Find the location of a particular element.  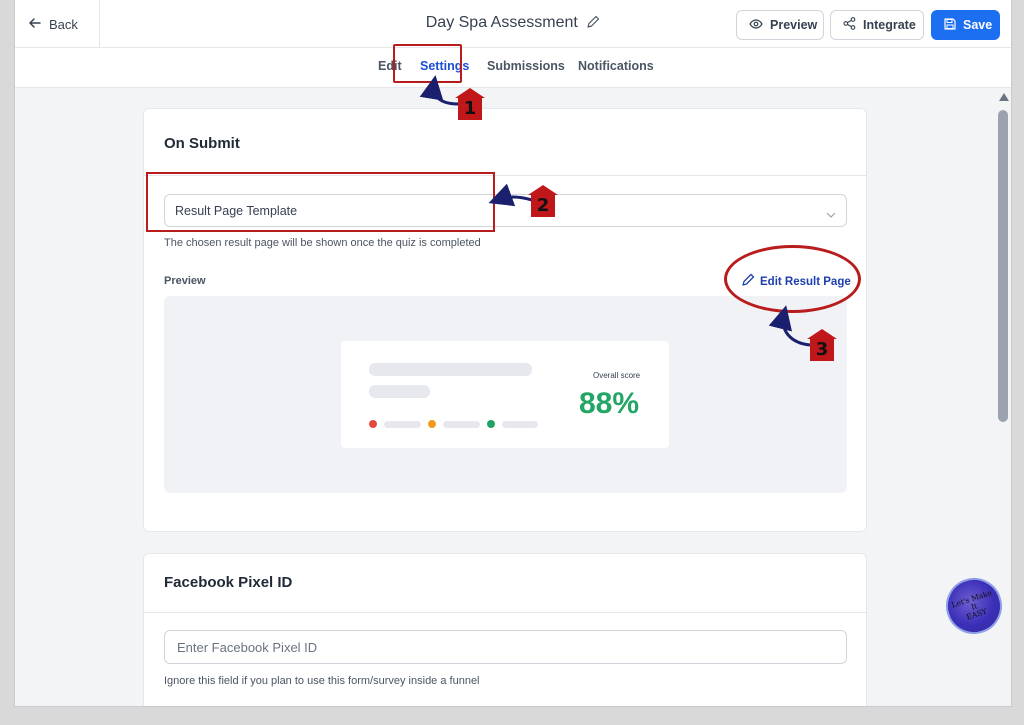

floppy-disk-icon is located at coordinates (950, 25).